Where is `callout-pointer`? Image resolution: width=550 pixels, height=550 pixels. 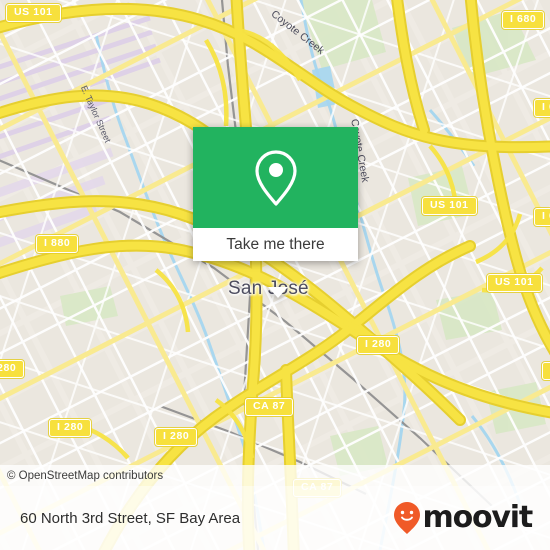 callout-pointer is located at coordinates (278, 292).